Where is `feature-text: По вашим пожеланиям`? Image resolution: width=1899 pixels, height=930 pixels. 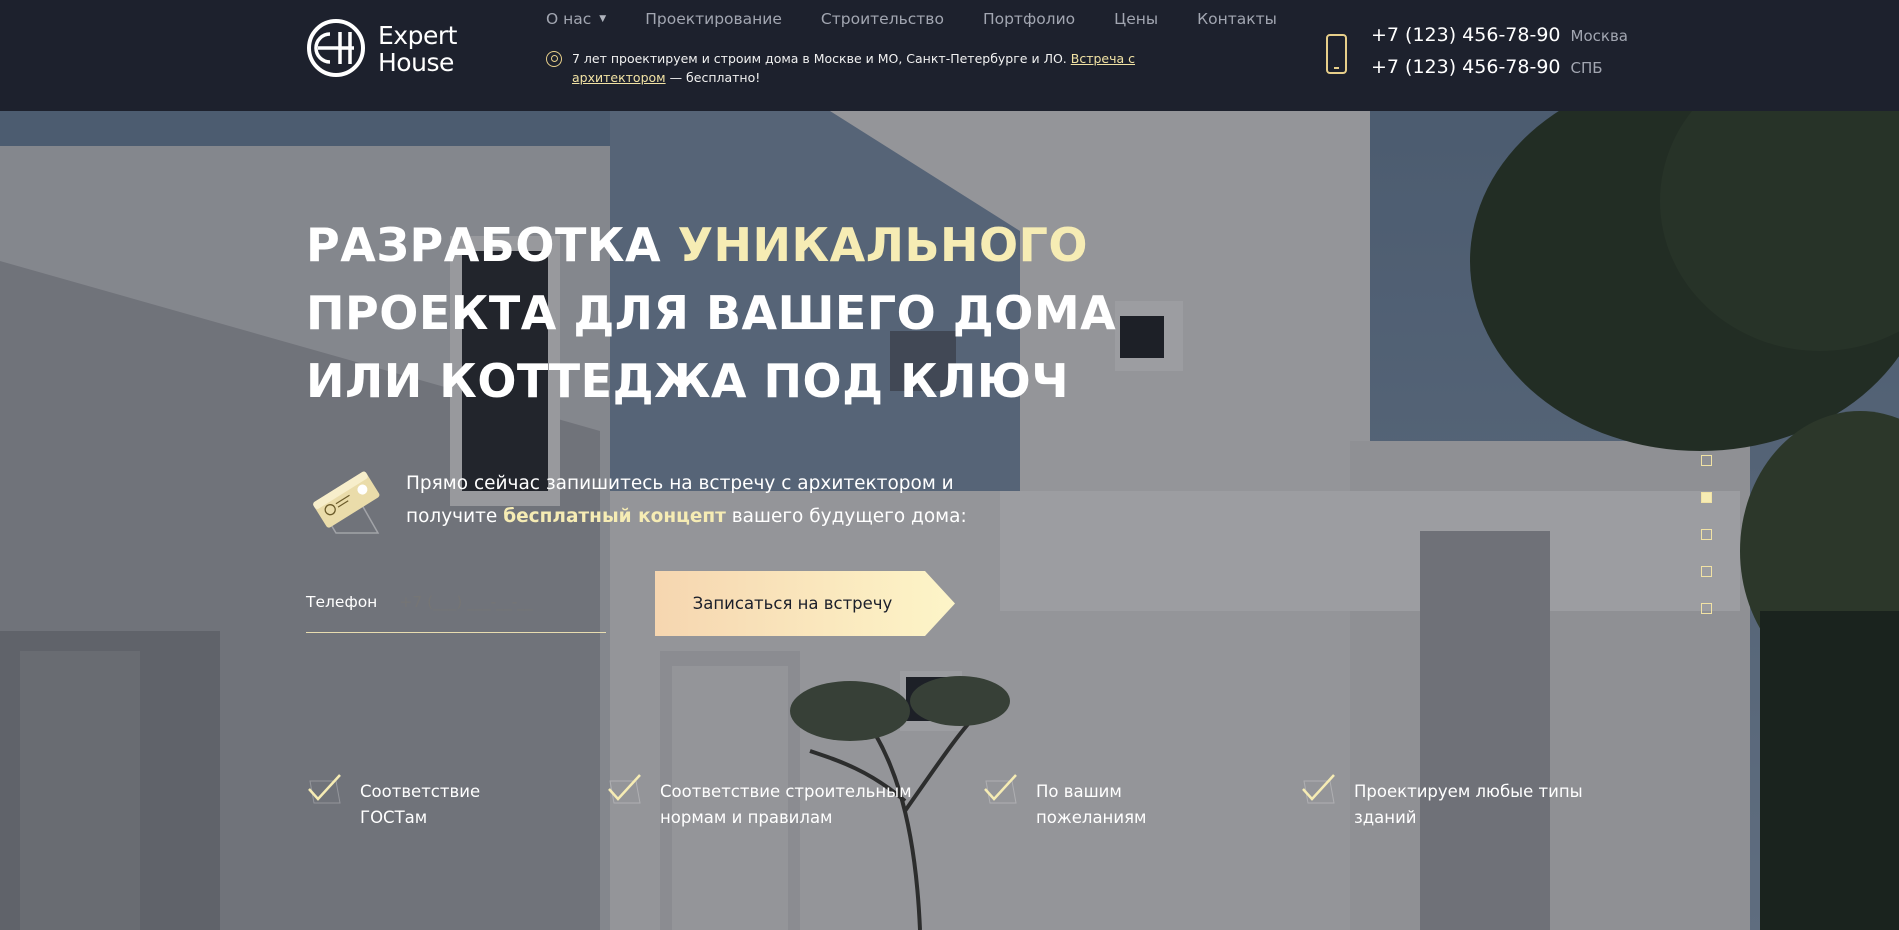
feature-text: По вашим пожеланиям is located at coordinates (1091, 805).